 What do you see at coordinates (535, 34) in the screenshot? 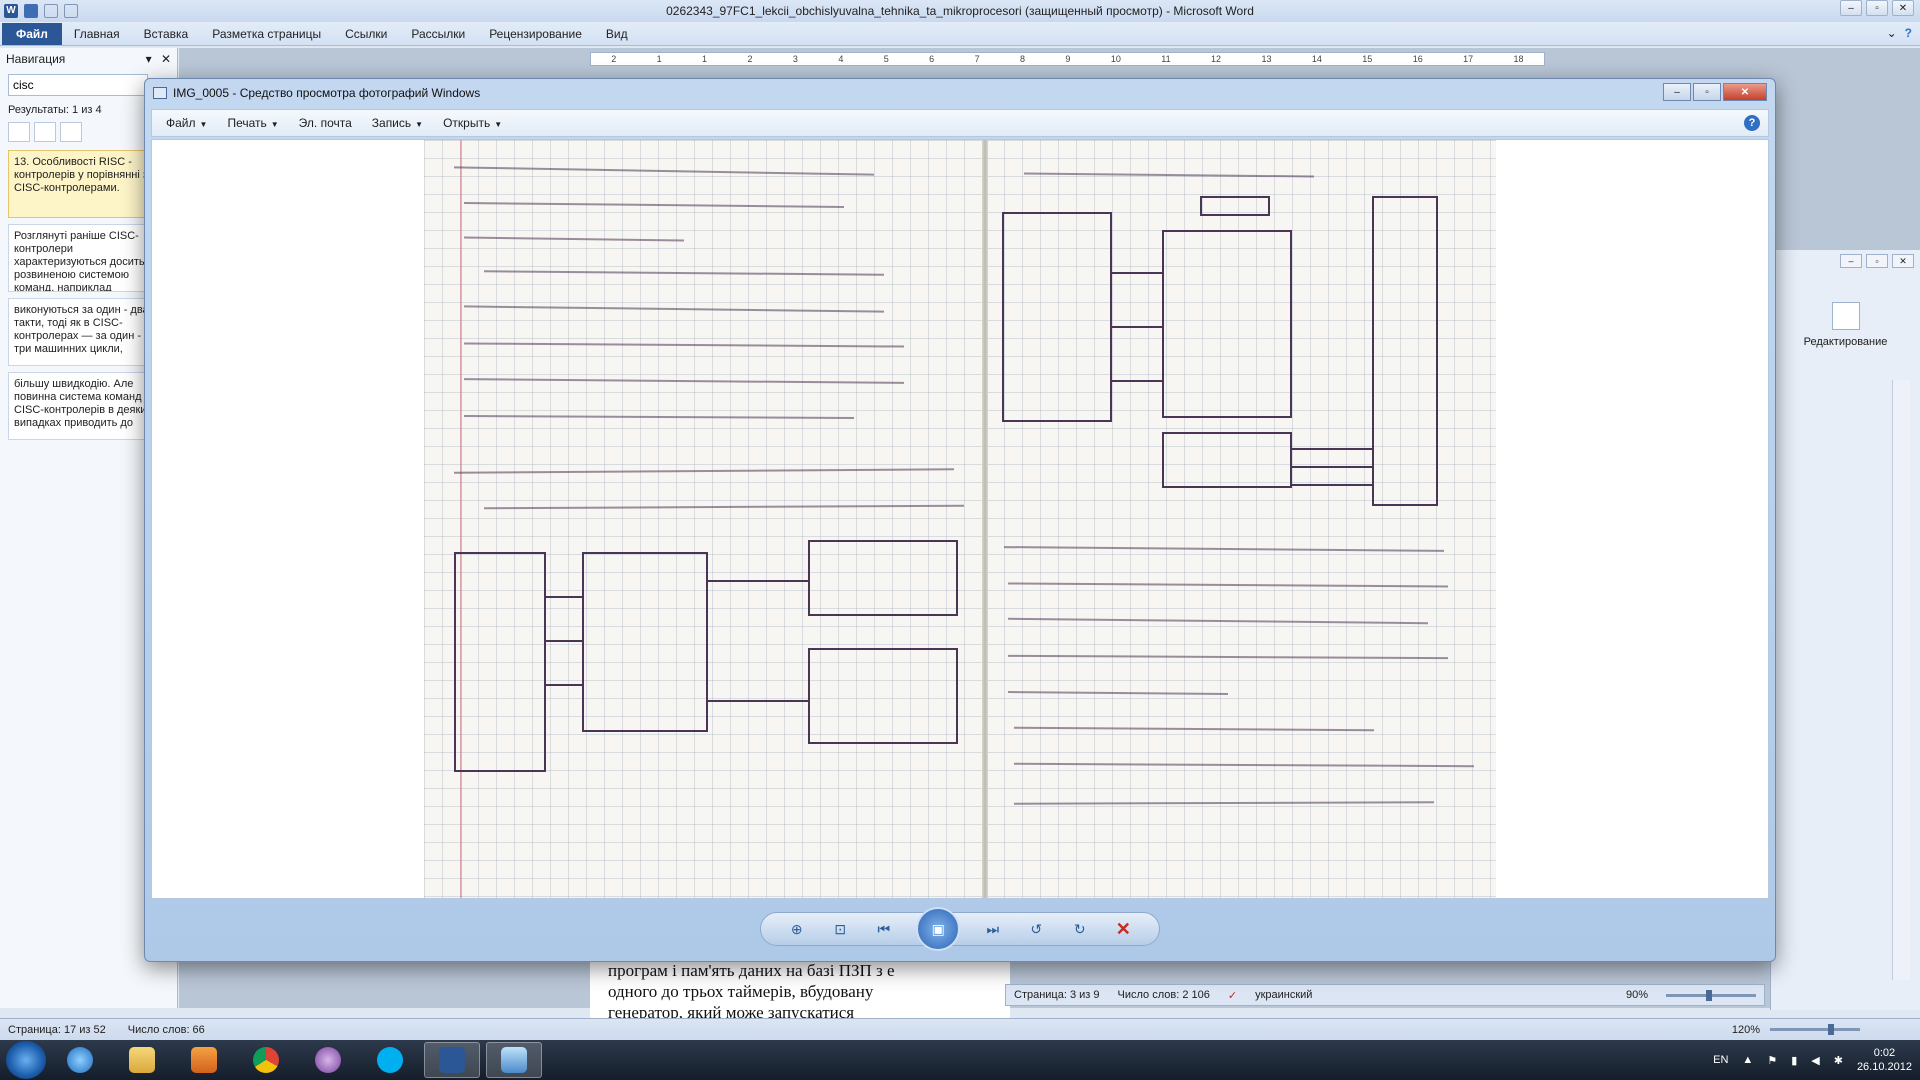
I see `tab-review: Рецензирование` at bounding box center [535, 34].